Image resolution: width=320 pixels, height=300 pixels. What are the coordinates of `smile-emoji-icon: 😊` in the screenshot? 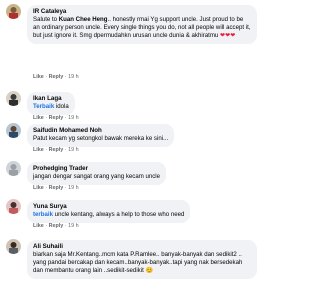 It's located at (149, 270).